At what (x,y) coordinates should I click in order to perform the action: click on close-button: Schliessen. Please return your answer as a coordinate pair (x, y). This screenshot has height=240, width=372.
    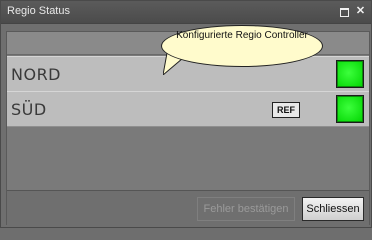
    Looking at the image, I should click on (333, 209).